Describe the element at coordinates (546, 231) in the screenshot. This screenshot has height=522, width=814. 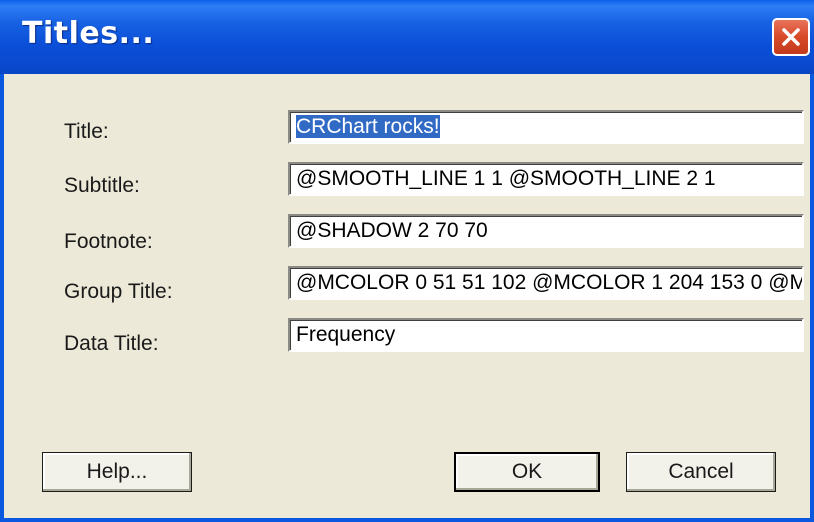
I see `footnote-input: @SHADOW 2 70 70` at that location.